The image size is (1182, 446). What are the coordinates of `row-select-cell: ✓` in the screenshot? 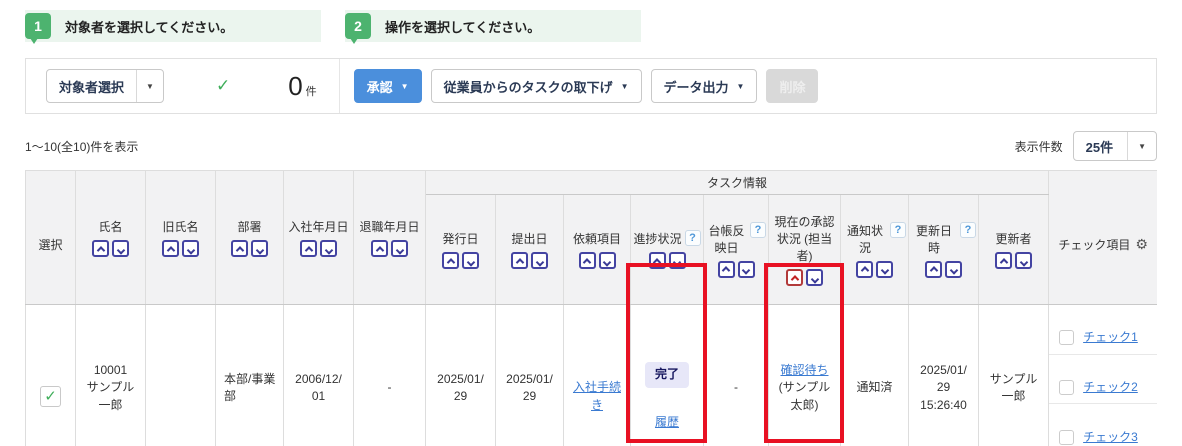 It's located at (50, 374).